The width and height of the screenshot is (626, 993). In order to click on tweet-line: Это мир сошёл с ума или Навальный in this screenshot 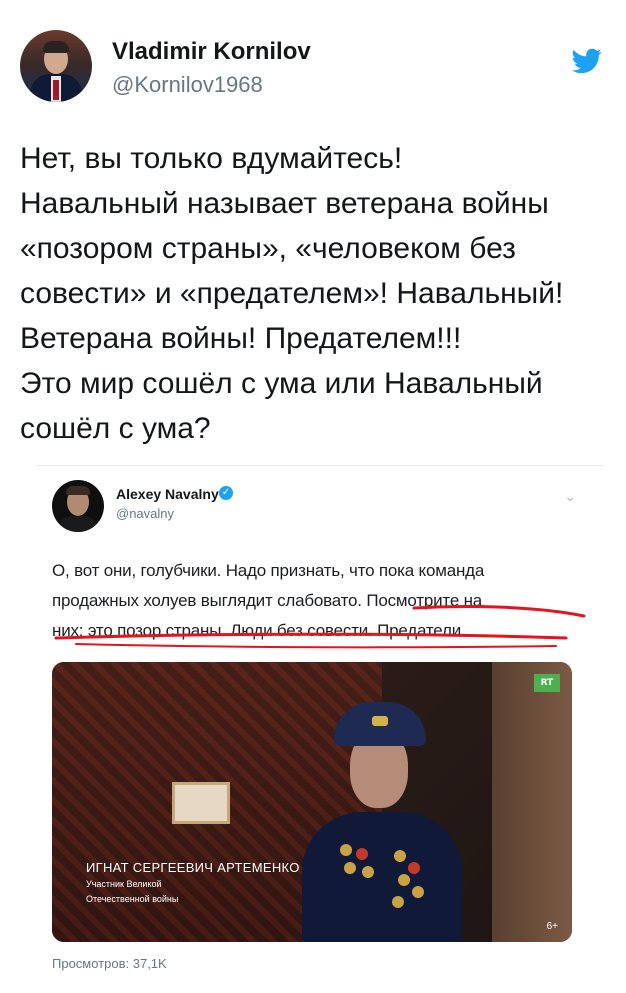, I will do `click(281, 383)`.